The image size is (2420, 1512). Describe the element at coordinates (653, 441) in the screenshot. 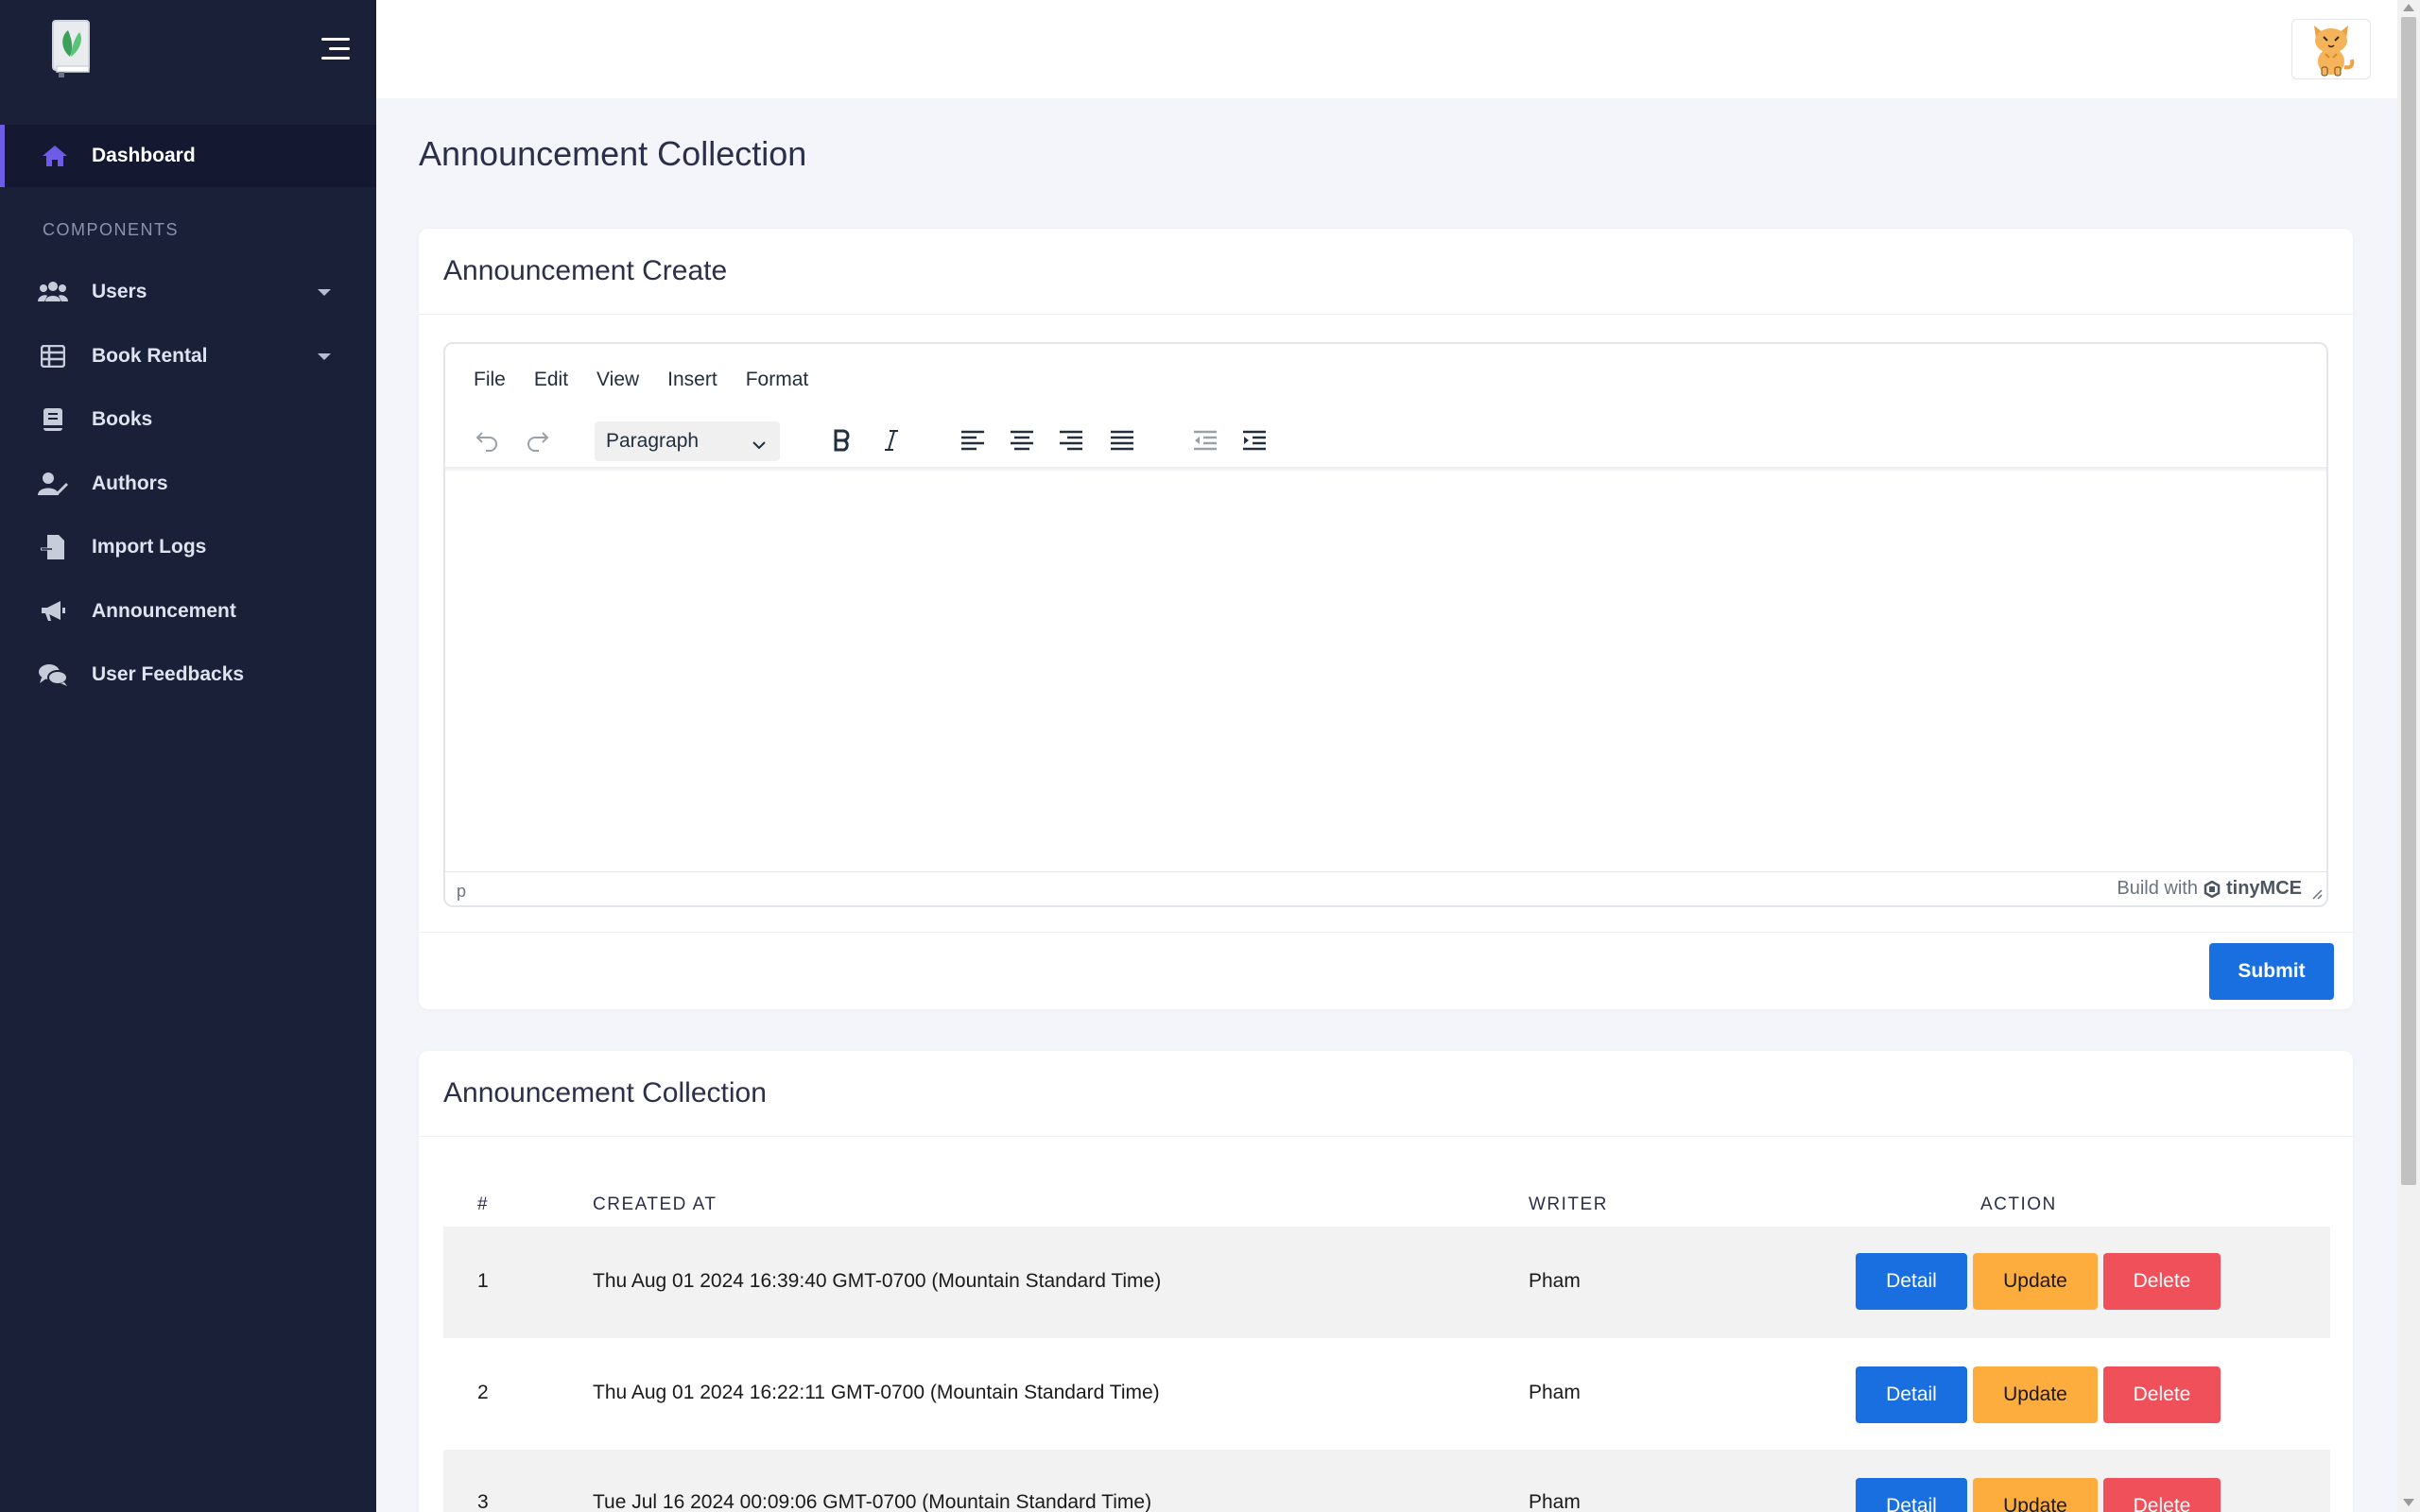

I see `block-format-value: Paragraph` at that location.